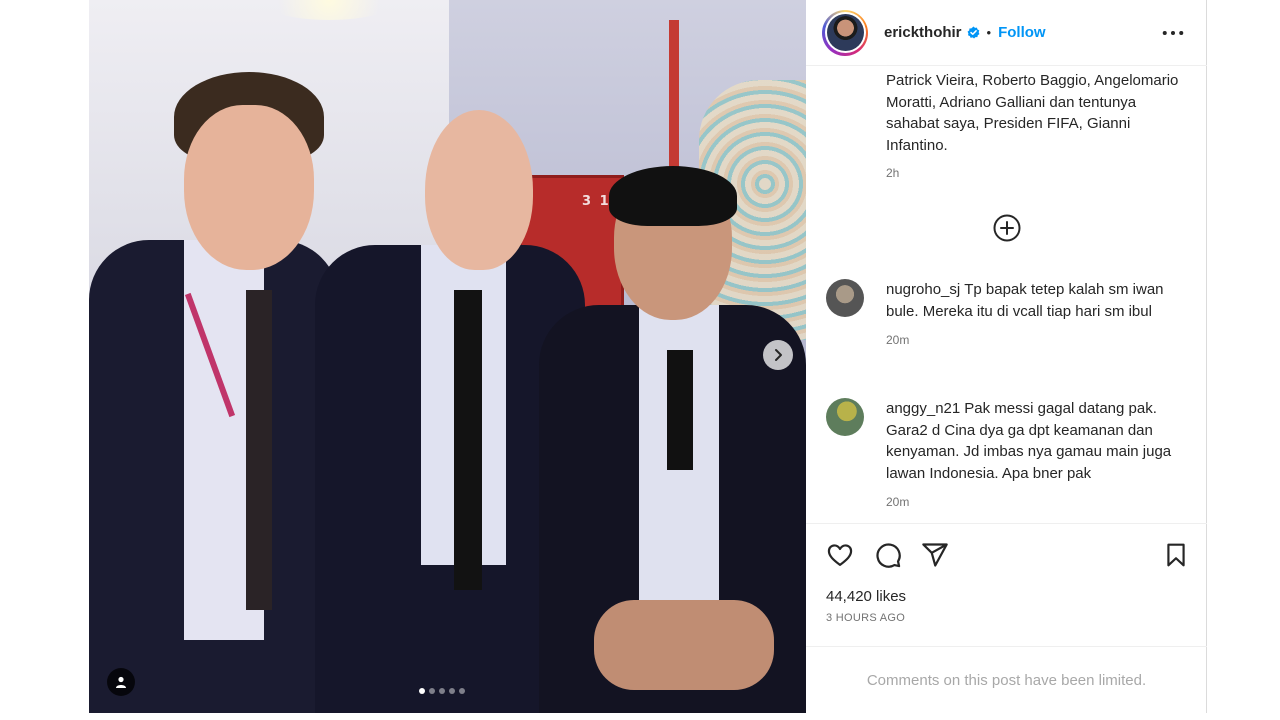 The height and width of the screenshot is (720, 1280). Describe the element at coordinates (1006, 584) in the screenshot. I see `post-actions-bar: 44,420 likes 3 HOURS AGO` at that location.